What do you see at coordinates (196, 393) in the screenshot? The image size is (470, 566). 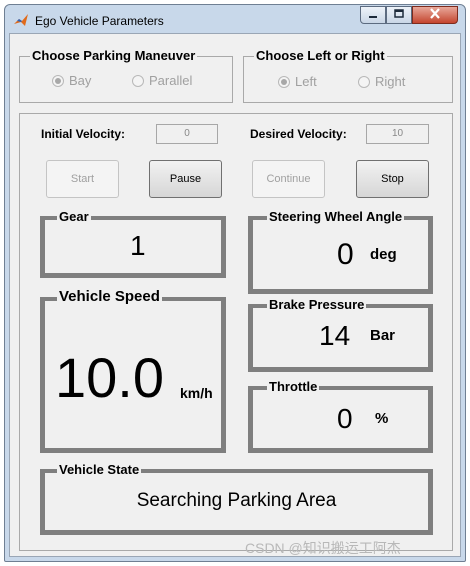 I see `speed-unit: km/h` at bounding box center [196, 393].